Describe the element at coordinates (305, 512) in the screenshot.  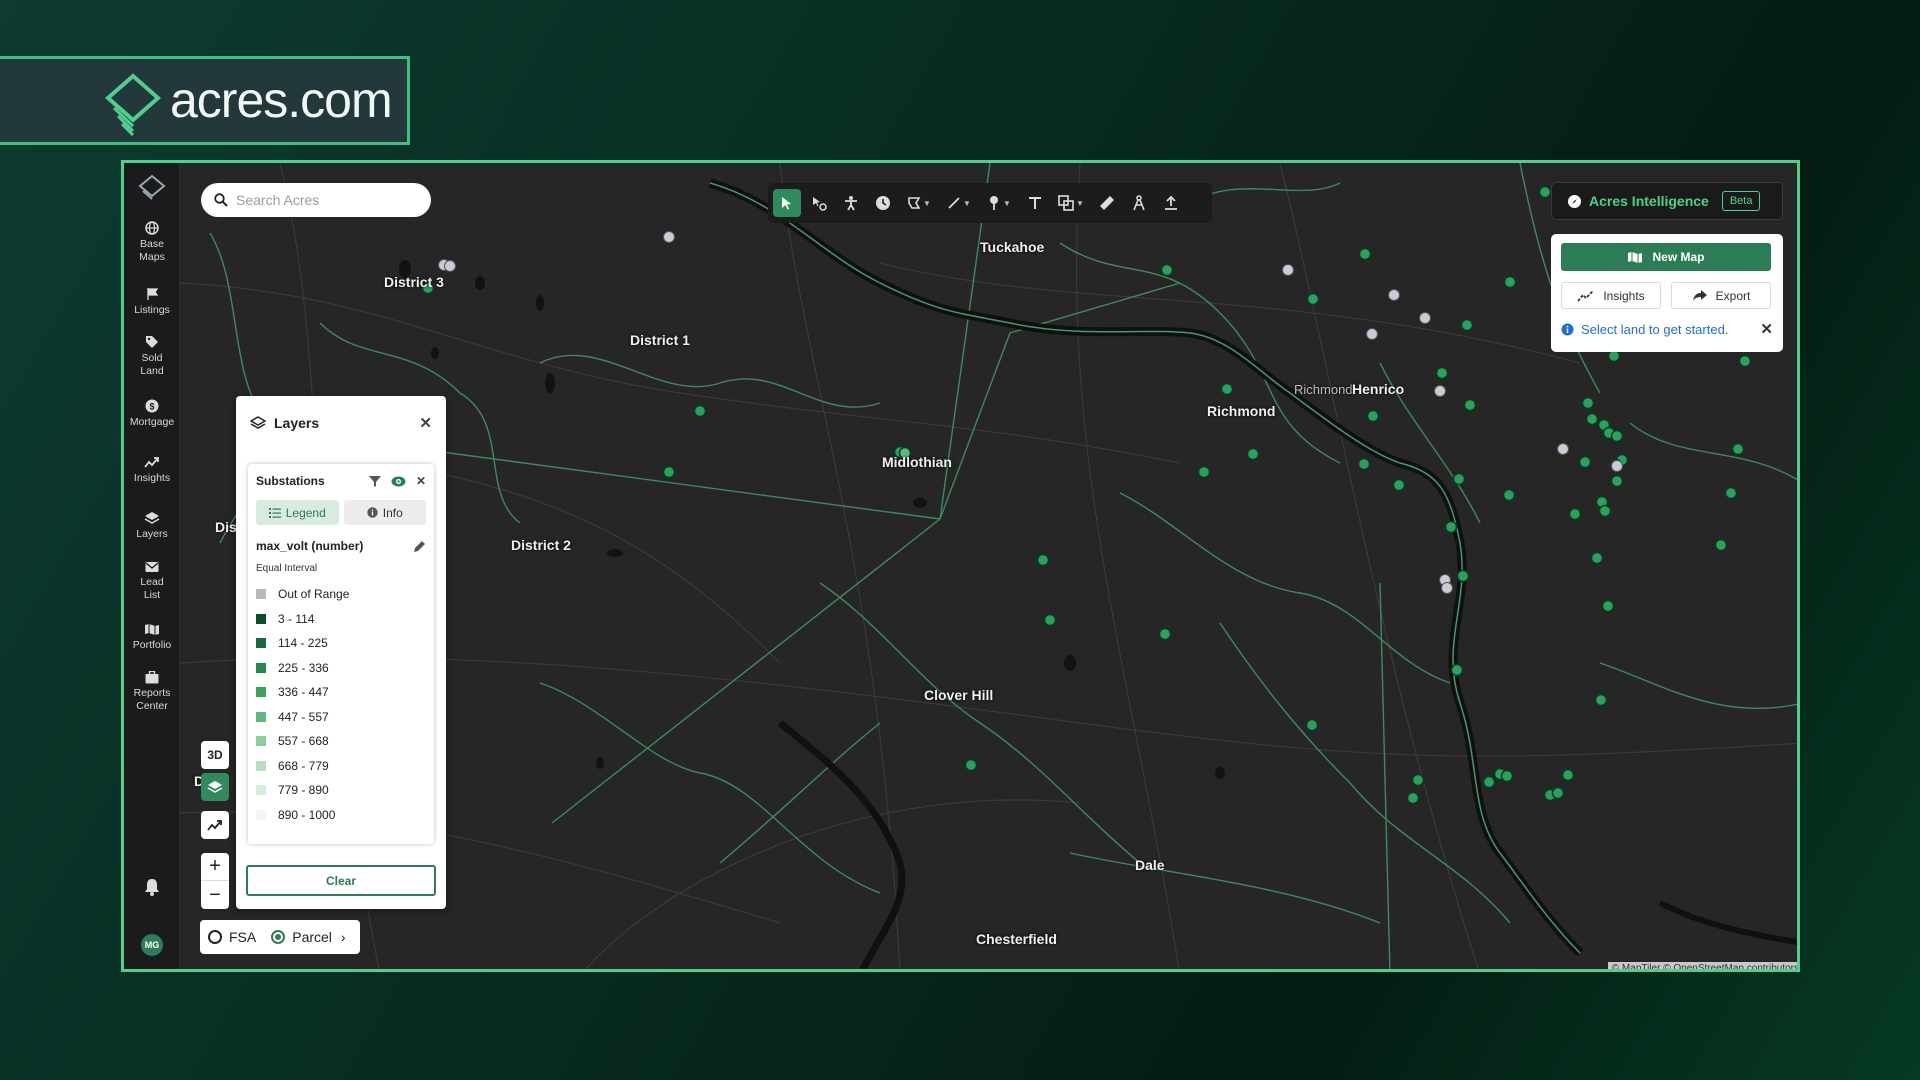
I see `tab-legend-label: Legend` at that location.